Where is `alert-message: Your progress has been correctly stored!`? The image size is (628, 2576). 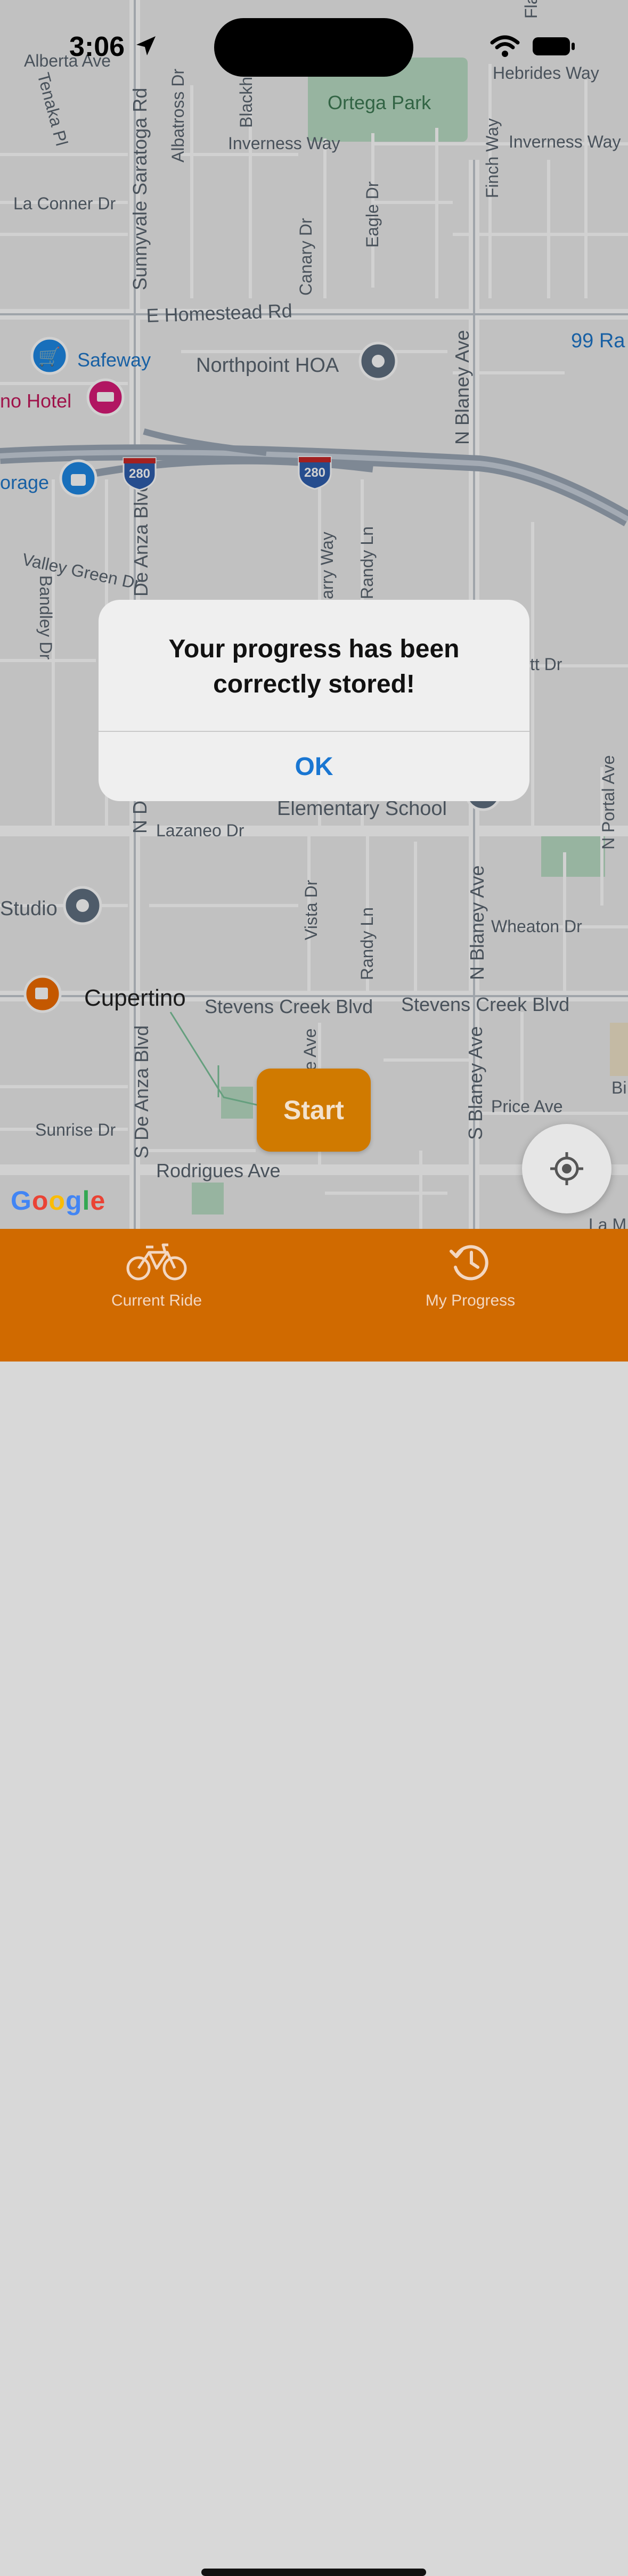 alert-message: Your progress has been correctly stored! is located at coordinates (314, 667).